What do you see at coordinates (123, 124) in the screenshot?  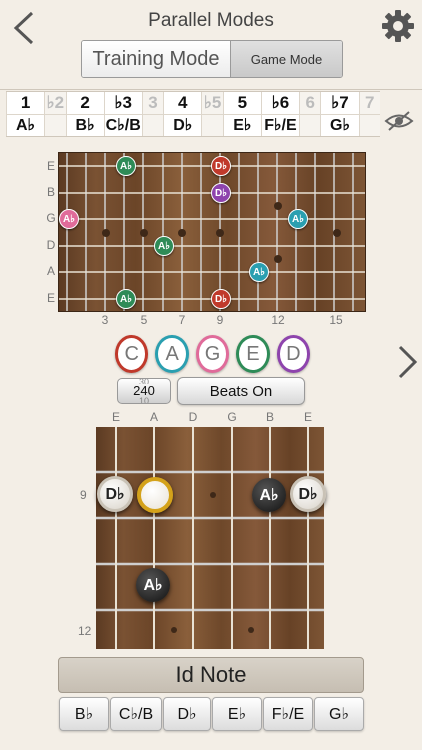 I see `interval-note: C♭/B` at bounding box center [123, 124].